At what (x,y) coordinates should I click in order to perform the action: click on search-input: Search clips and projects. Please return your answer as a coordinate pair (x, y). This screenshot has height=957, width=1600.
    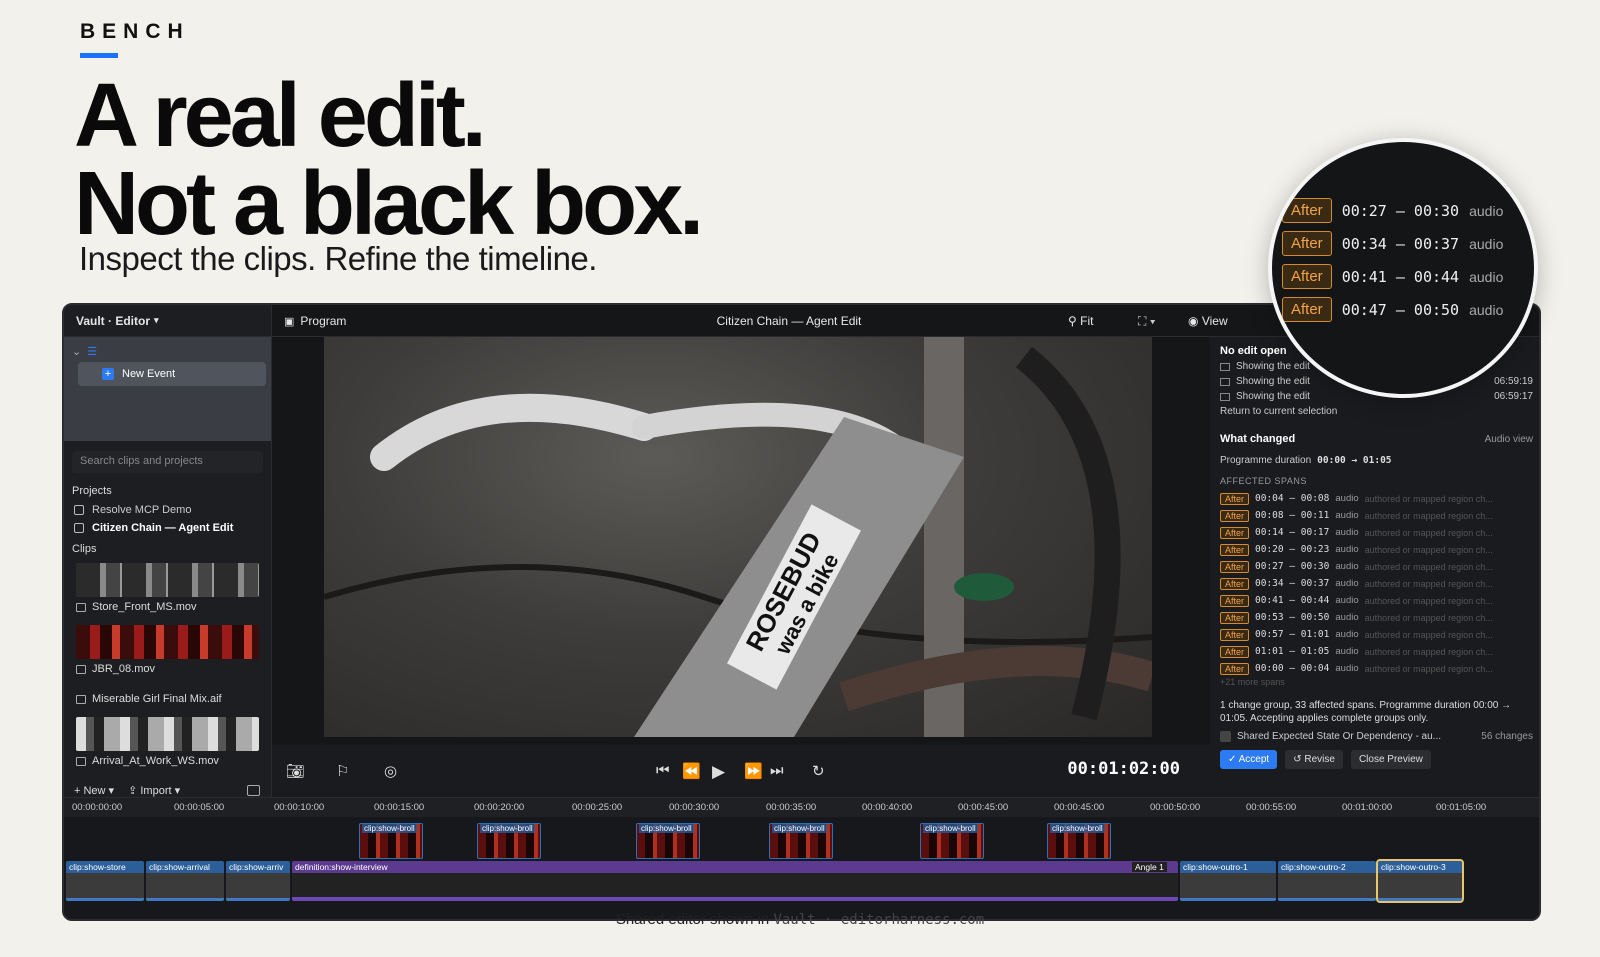
    Looking at the image, I should click on (167, 462).